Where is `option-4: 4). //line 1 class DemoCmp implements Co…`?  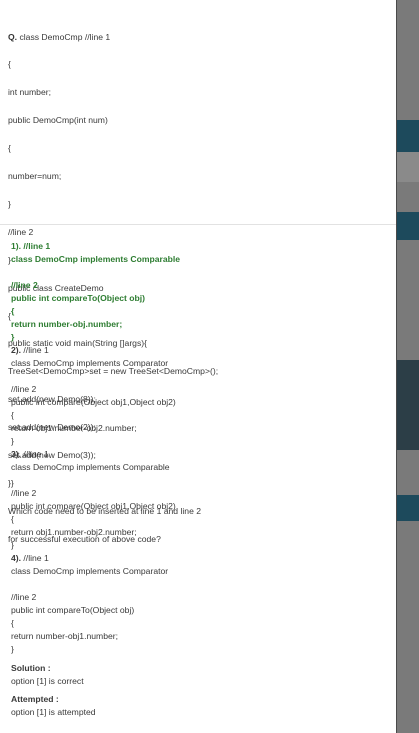
option-4: 4). //line 1 class DemoCmp implements Co… is located at coordinates (201, 604).